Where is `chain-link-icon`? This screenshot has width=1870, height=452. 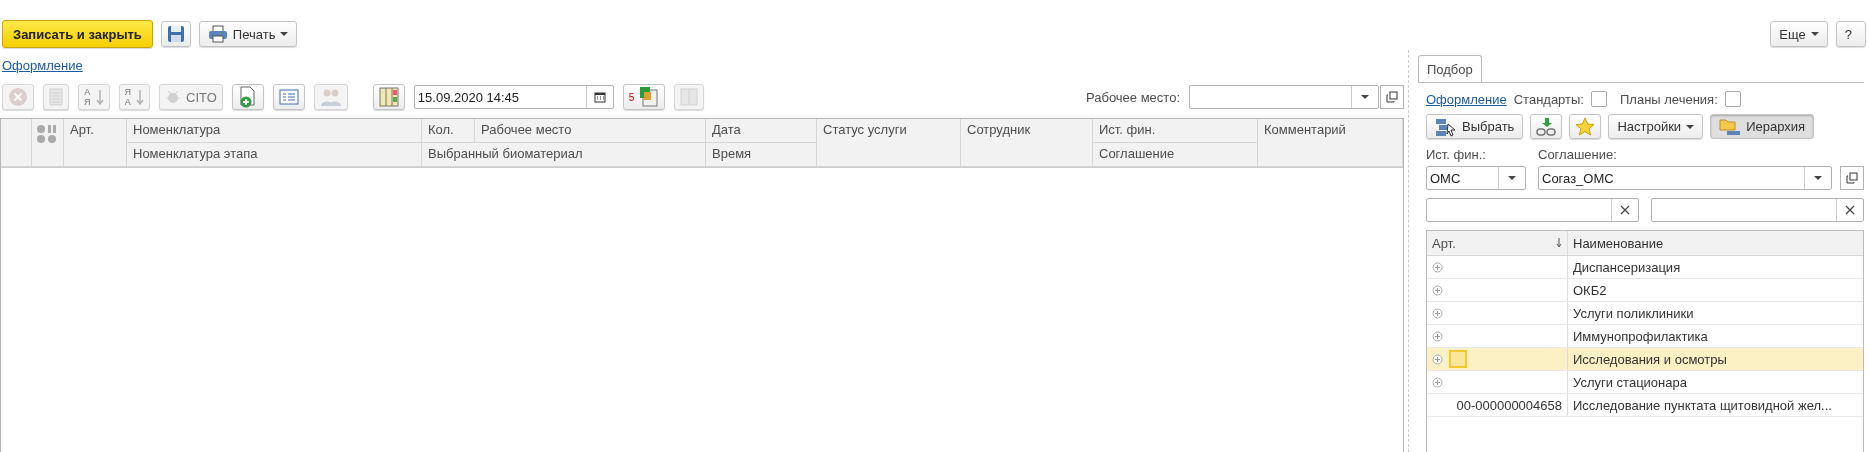
chain-link-icon is located at coordinates (1546, 126).